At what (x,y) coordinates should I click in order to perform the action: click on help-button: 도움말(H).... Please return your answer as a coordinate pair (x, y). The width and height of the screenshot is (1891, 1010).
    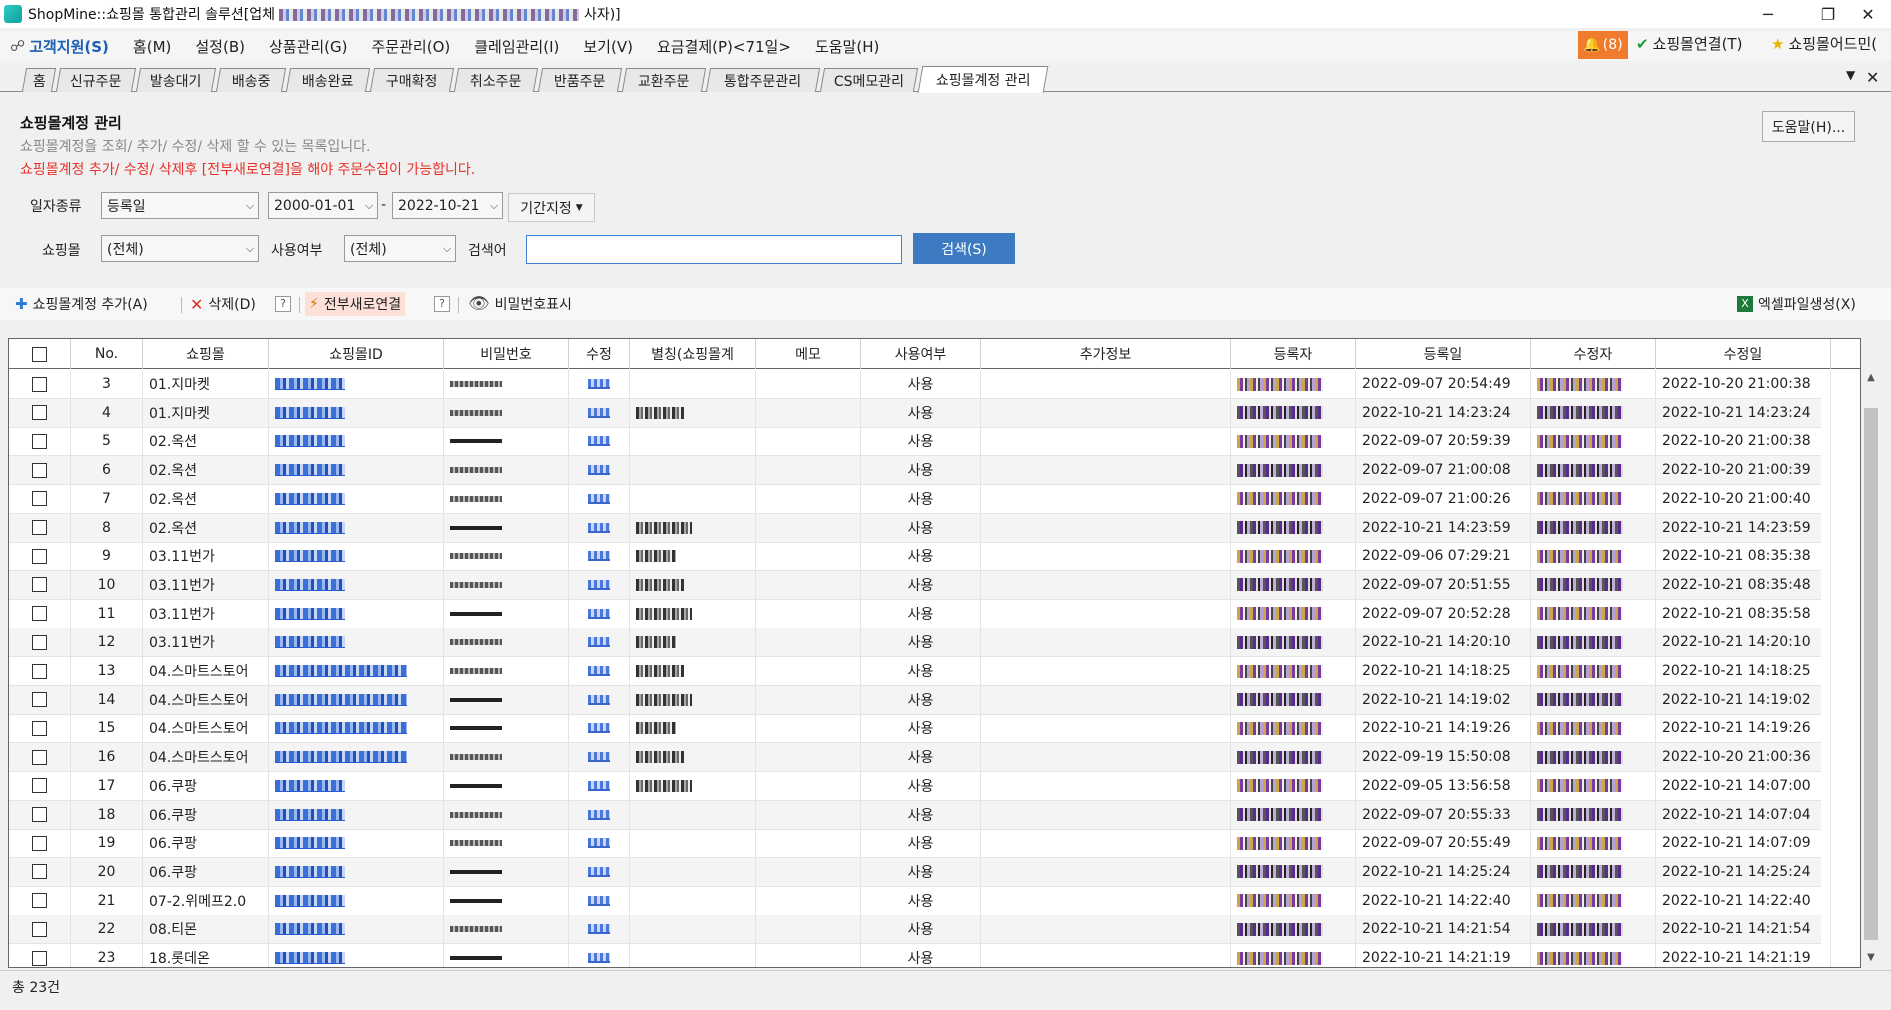
    Looking at the image, I should click on (1808, 126).